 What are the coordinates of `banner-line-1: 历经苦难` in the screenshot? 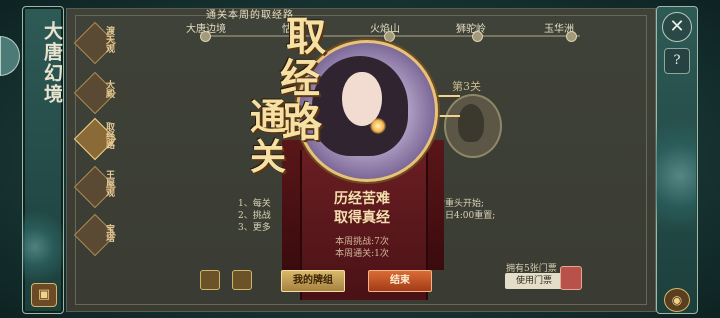 It's located at (362, 199).